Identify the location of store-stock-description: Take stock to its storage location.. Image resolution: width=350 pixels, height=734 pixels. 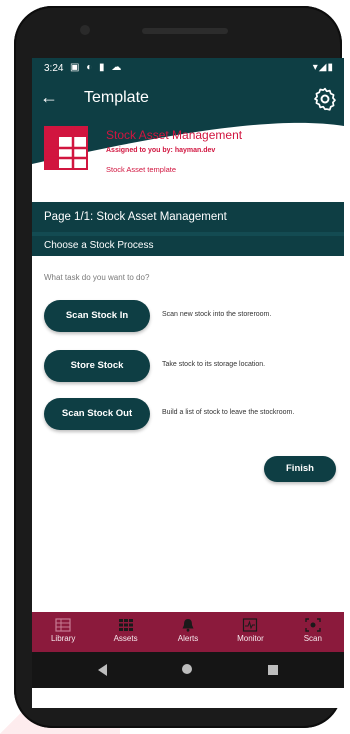
(214, 364).